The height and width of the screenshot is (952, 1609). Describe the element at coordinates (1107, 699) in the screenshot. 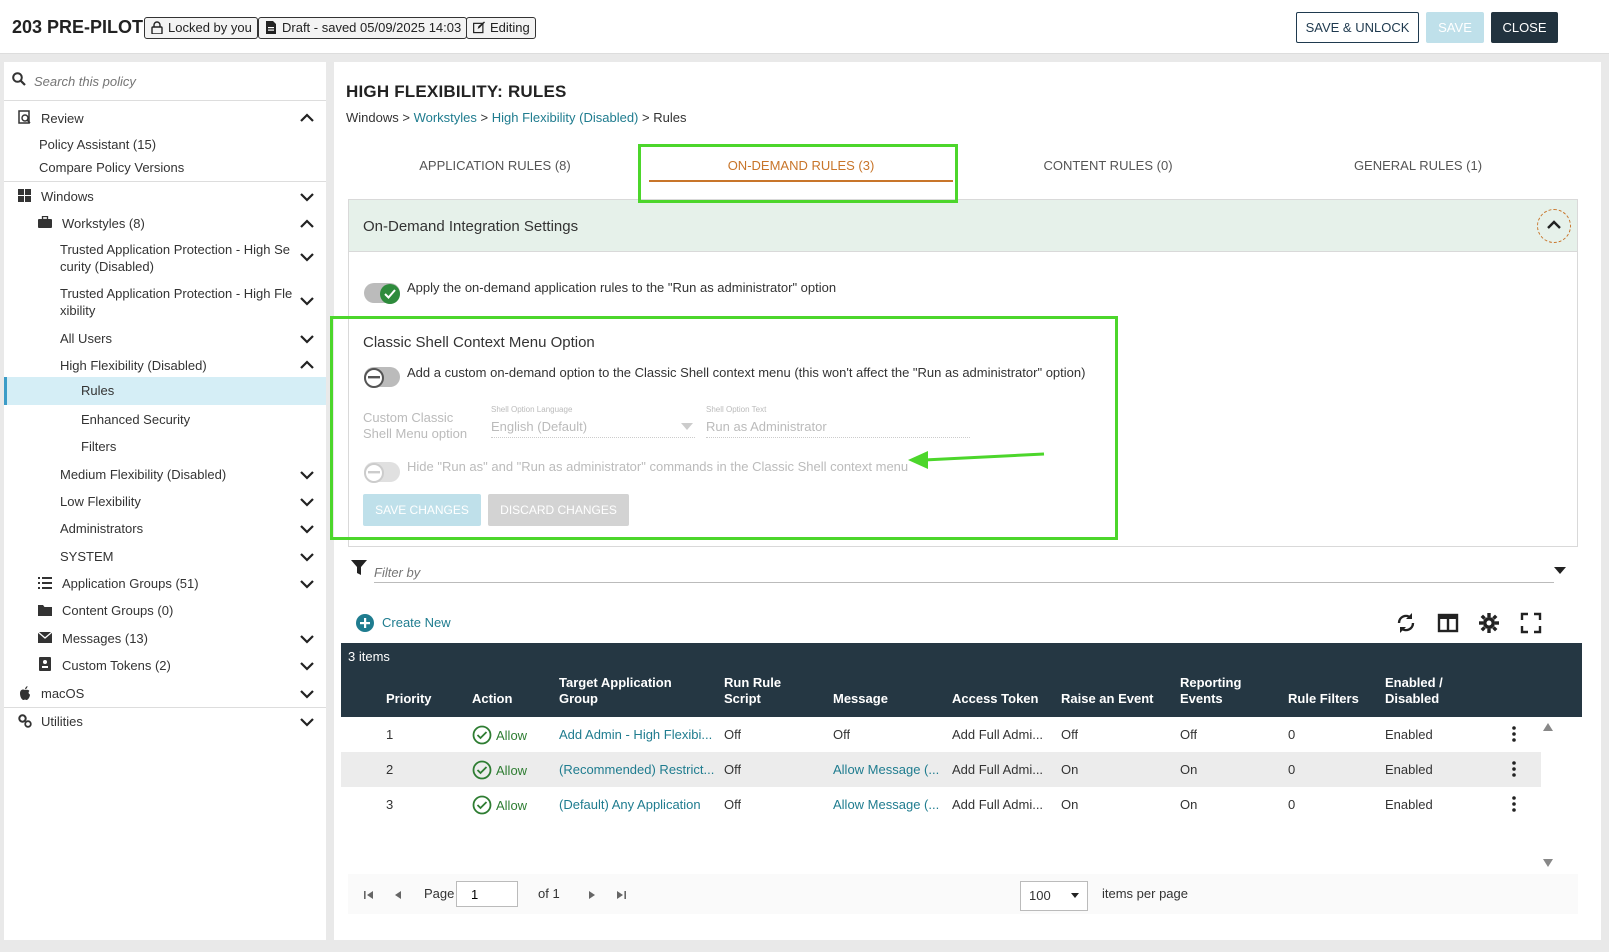

I see `col-raise-event: Raise an Event` at that location.